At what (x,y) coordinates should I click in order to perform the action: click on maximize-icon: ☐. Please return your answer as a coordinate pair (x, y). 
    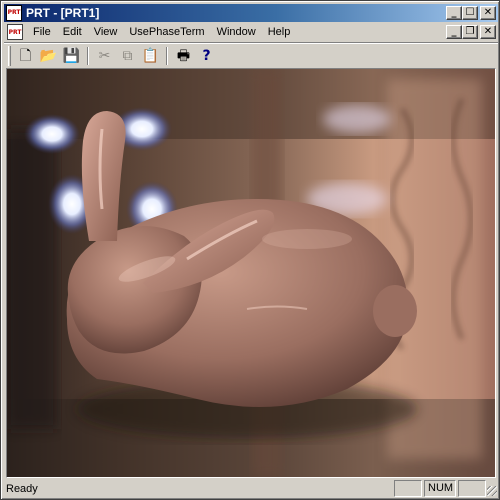
    Looking at the image, I should click on (470, 12).